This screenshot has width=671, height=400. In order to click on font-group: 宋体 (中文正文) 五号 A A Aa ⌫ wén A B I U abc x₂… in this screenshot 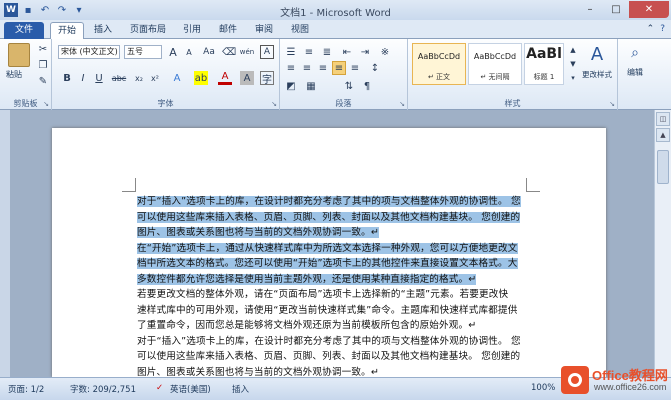, I will do `click(166, 74)`.